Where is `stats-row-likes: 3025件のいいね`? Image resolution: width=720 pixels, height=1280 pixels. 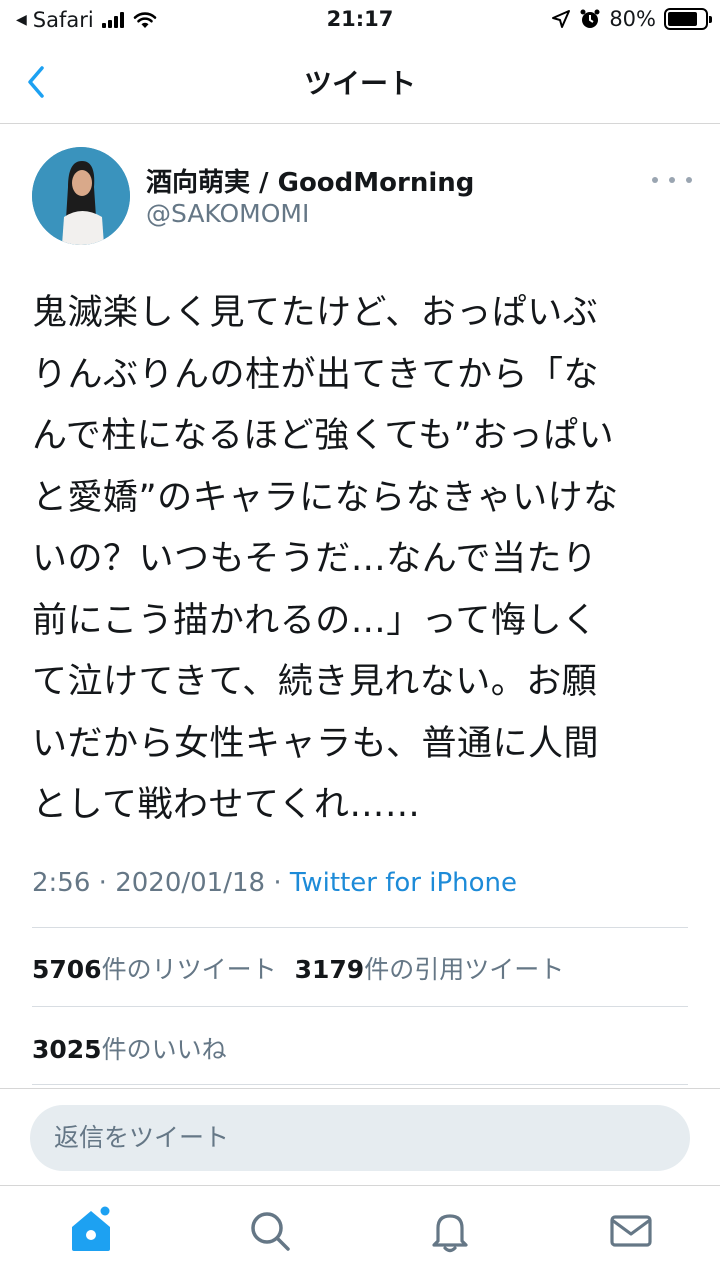 stats-row-likes: 3025件のいいね is located at coordinates (129, 1048).